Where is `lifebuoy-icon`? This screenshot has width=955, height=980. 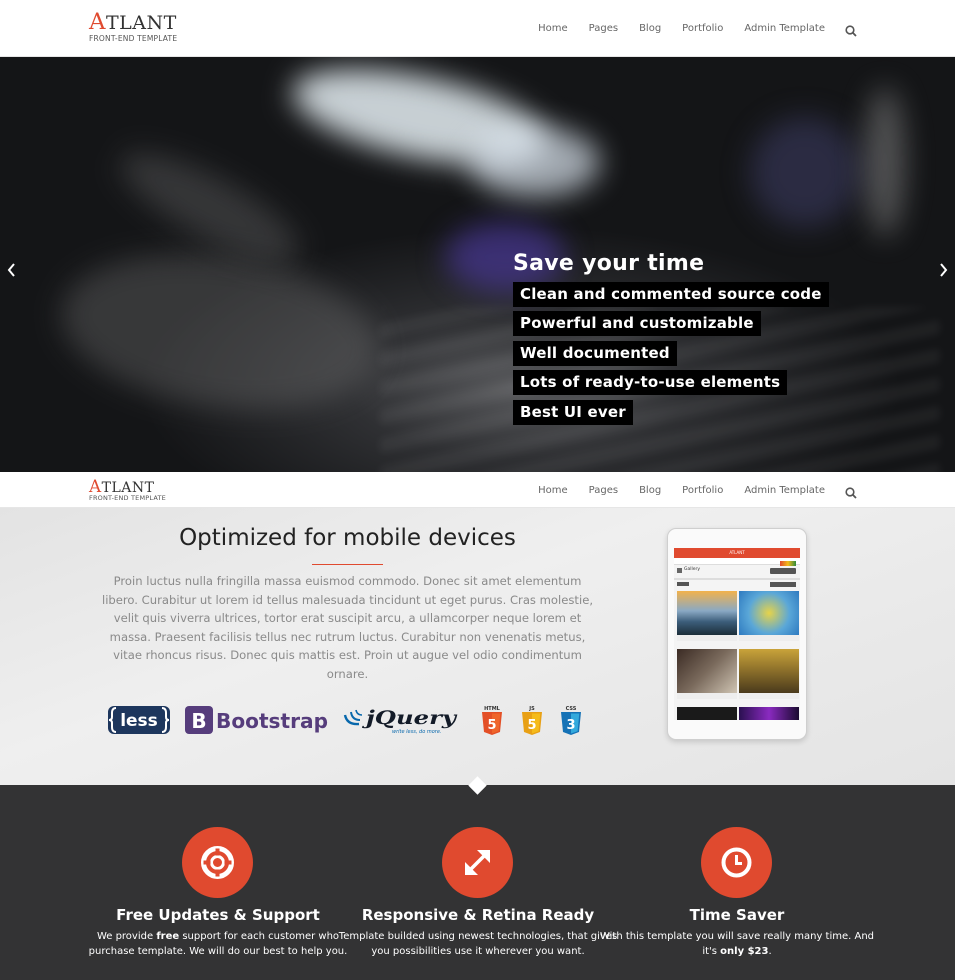 lifebuoy-icon is located at coordinates (217, 862).